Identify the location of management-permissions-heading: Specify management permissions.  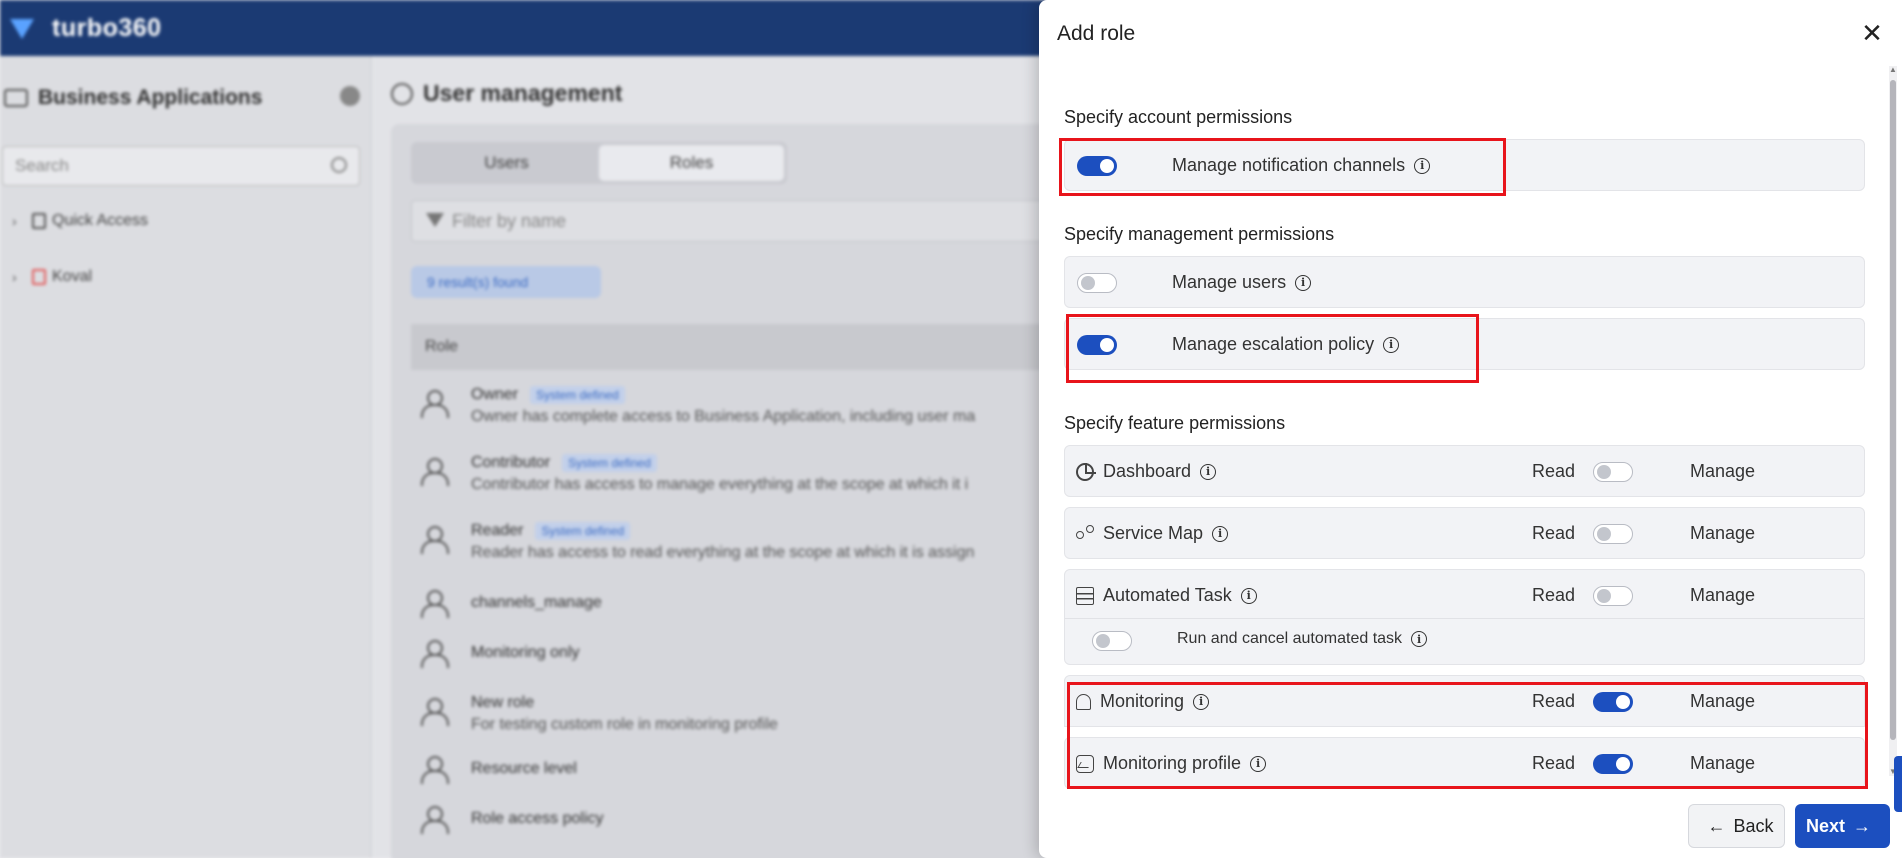
(1199, 234).